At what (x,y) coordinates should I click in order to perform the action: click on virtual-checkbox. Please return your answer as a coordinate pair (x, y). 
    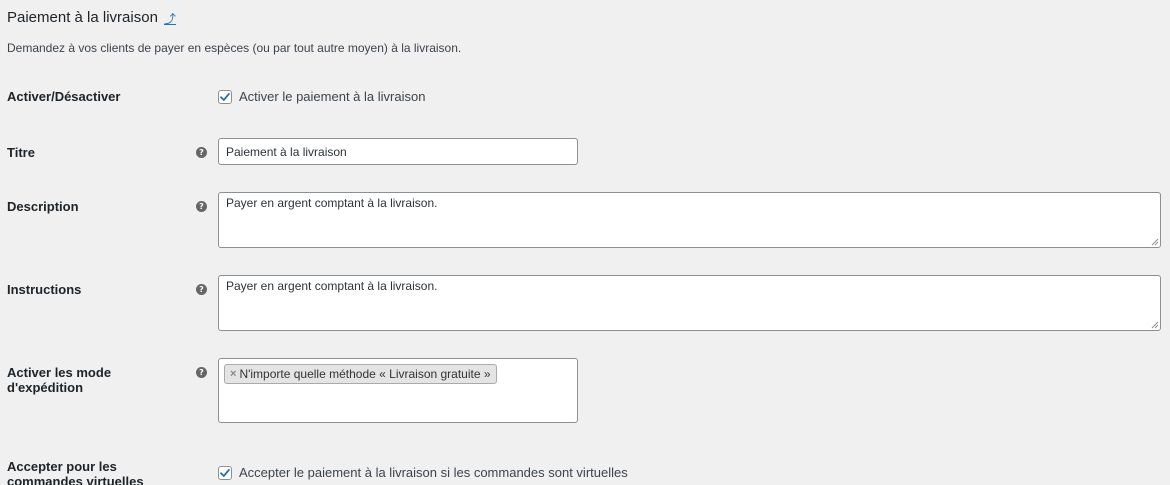
    Looking at the image, I should click on (225, 472).